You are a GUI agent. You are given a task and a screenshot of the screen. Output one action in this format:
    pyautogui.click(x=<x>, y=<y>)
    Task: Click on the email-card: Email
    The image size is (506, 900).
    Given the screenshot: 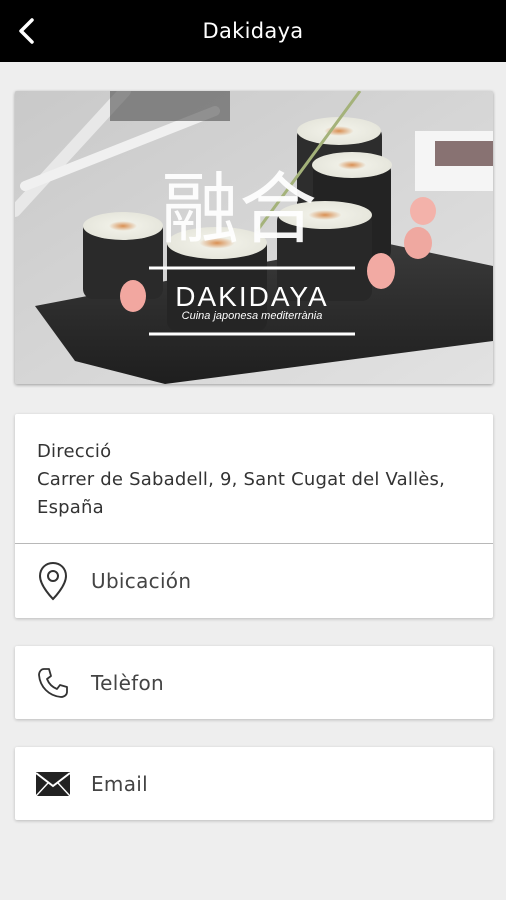 What is the action you would take?
    pyautogui.click(x=254, y=783)
    